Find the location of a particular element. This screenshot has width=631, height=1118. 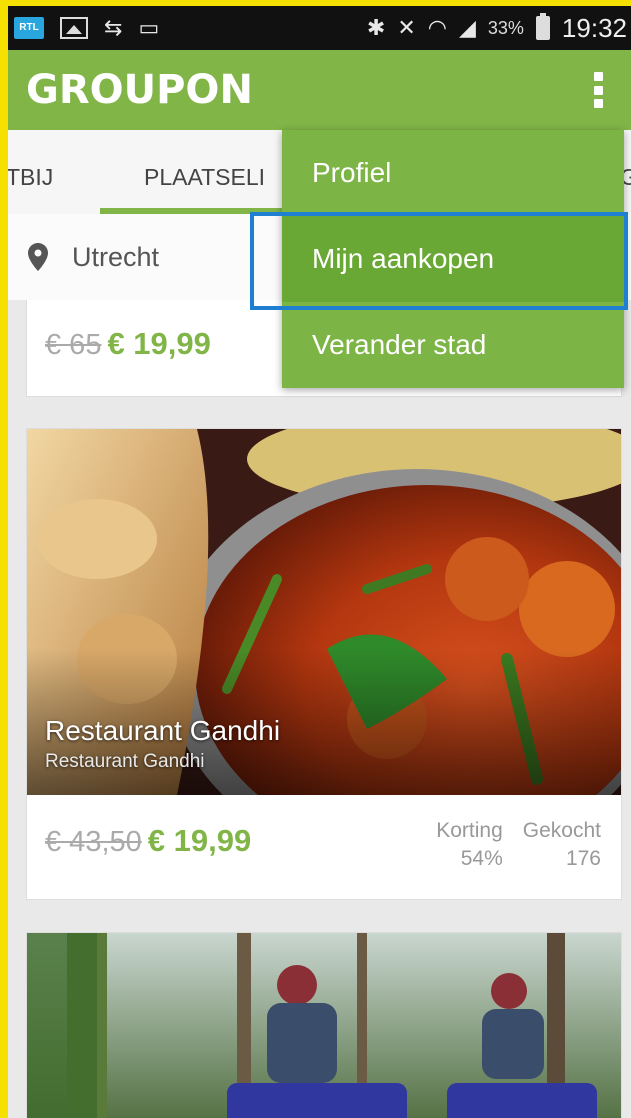

battery-percentage: 33% is located at coordinates (505, 27).